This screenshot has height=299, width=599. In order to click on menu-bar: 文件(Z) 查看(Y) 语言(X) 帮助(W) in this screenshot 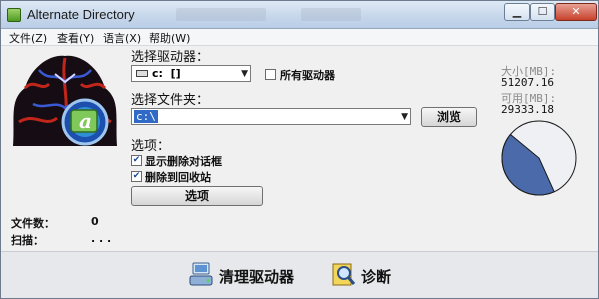, I will do `click(299, 37)`.